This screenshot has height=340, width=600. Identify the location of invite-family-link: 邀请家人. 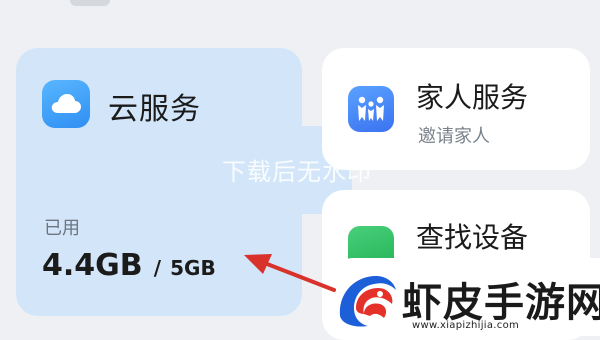
(454, 135).